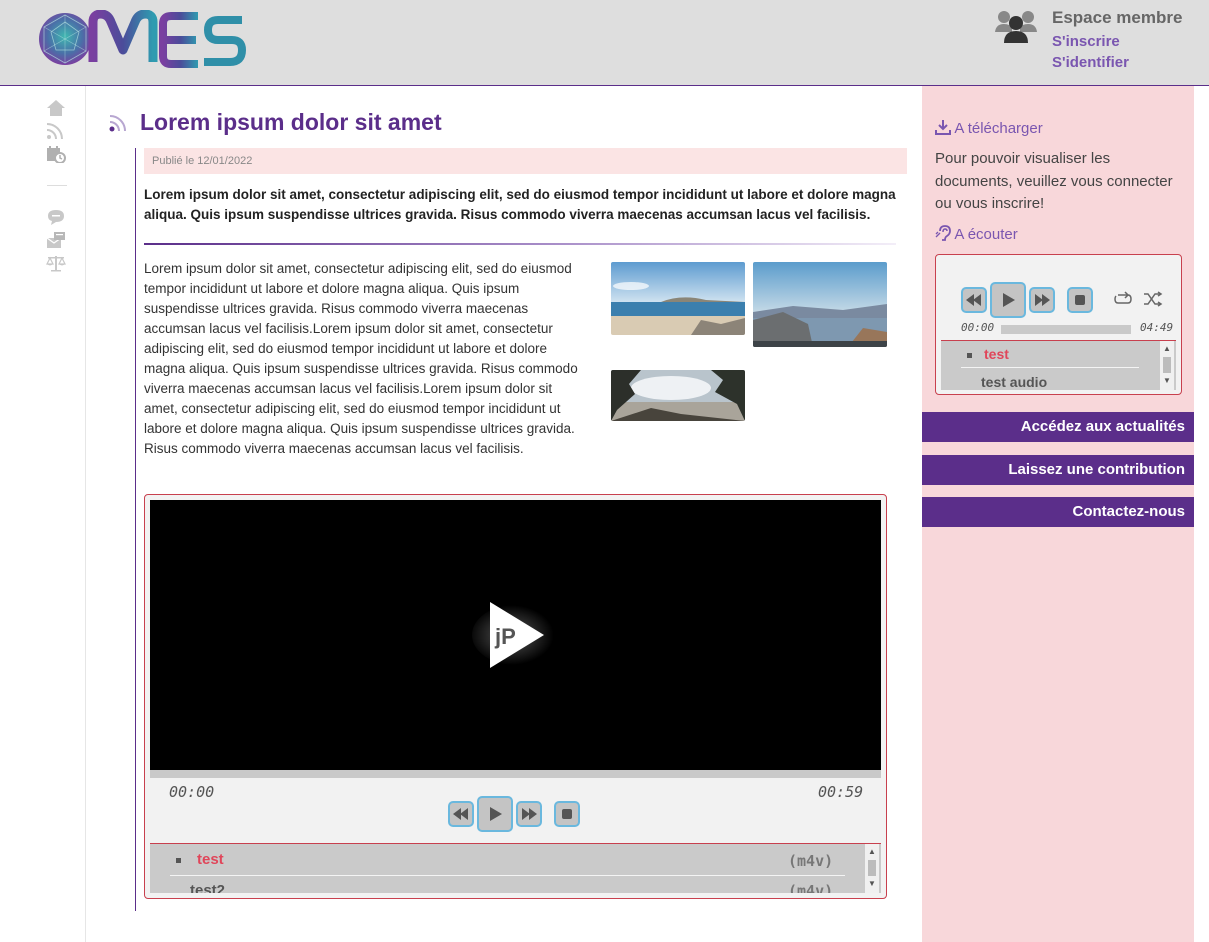 The image size is (1209, 942). Describe the element at coordinates (1016, 27) in the screenshot. I see `users-icon` at that location.